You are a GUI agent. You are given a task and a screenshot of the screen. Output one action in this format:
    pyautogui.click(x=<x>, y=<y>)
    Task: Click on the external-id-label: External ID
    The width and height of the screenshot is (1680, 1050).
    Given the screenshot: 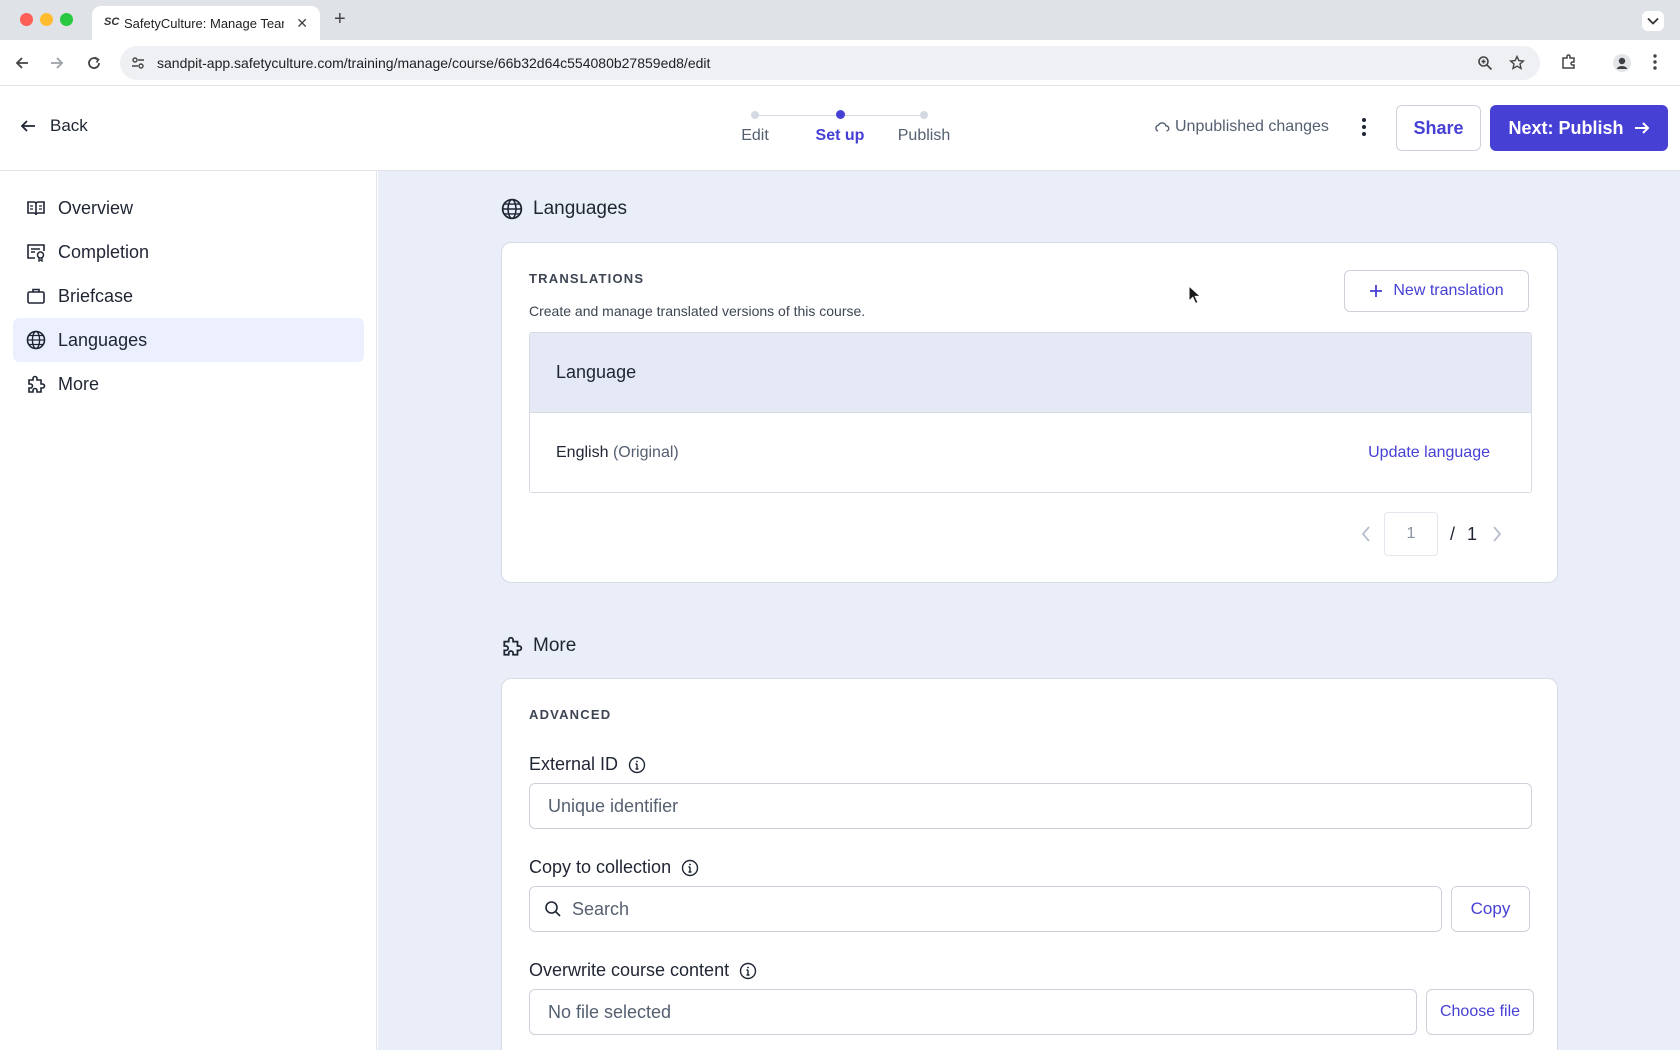 What is the action you would take?
    pyautogui.click(x=587, y=764)
    